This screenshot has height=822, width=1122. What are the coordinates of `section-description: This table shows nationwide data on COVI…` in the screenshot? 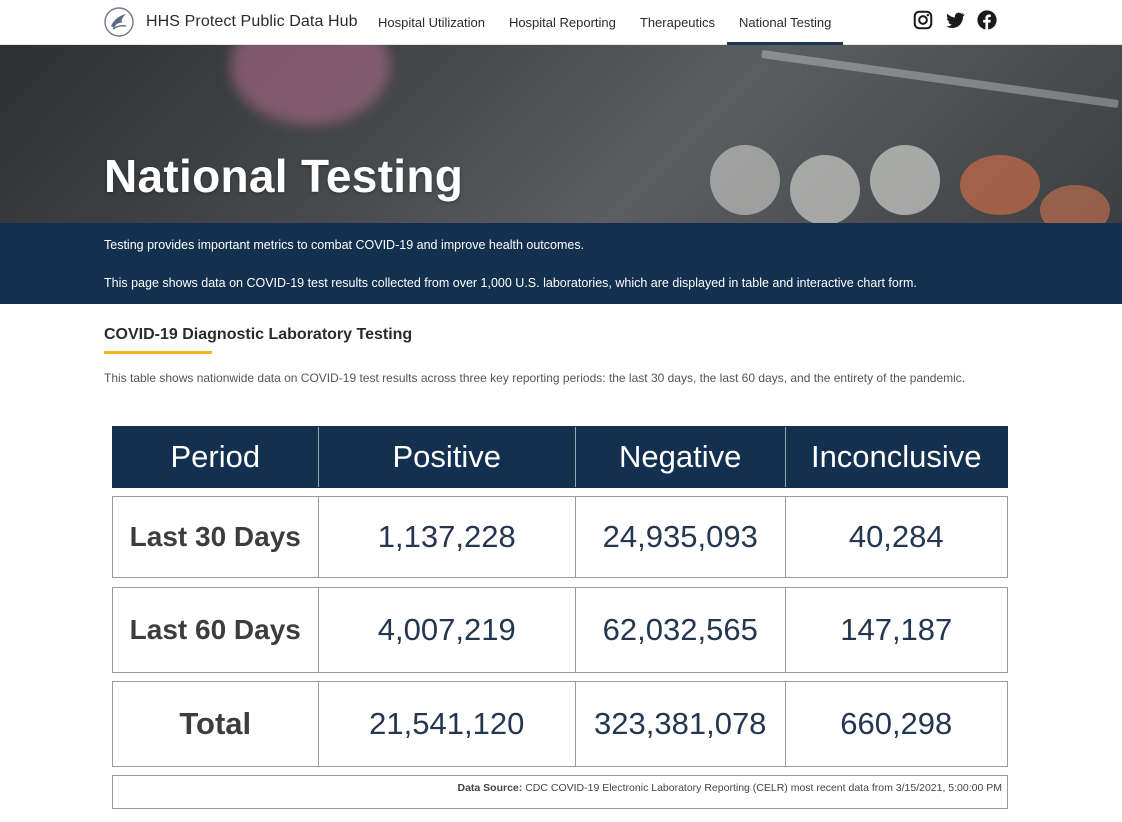 It's located at (535, 378).